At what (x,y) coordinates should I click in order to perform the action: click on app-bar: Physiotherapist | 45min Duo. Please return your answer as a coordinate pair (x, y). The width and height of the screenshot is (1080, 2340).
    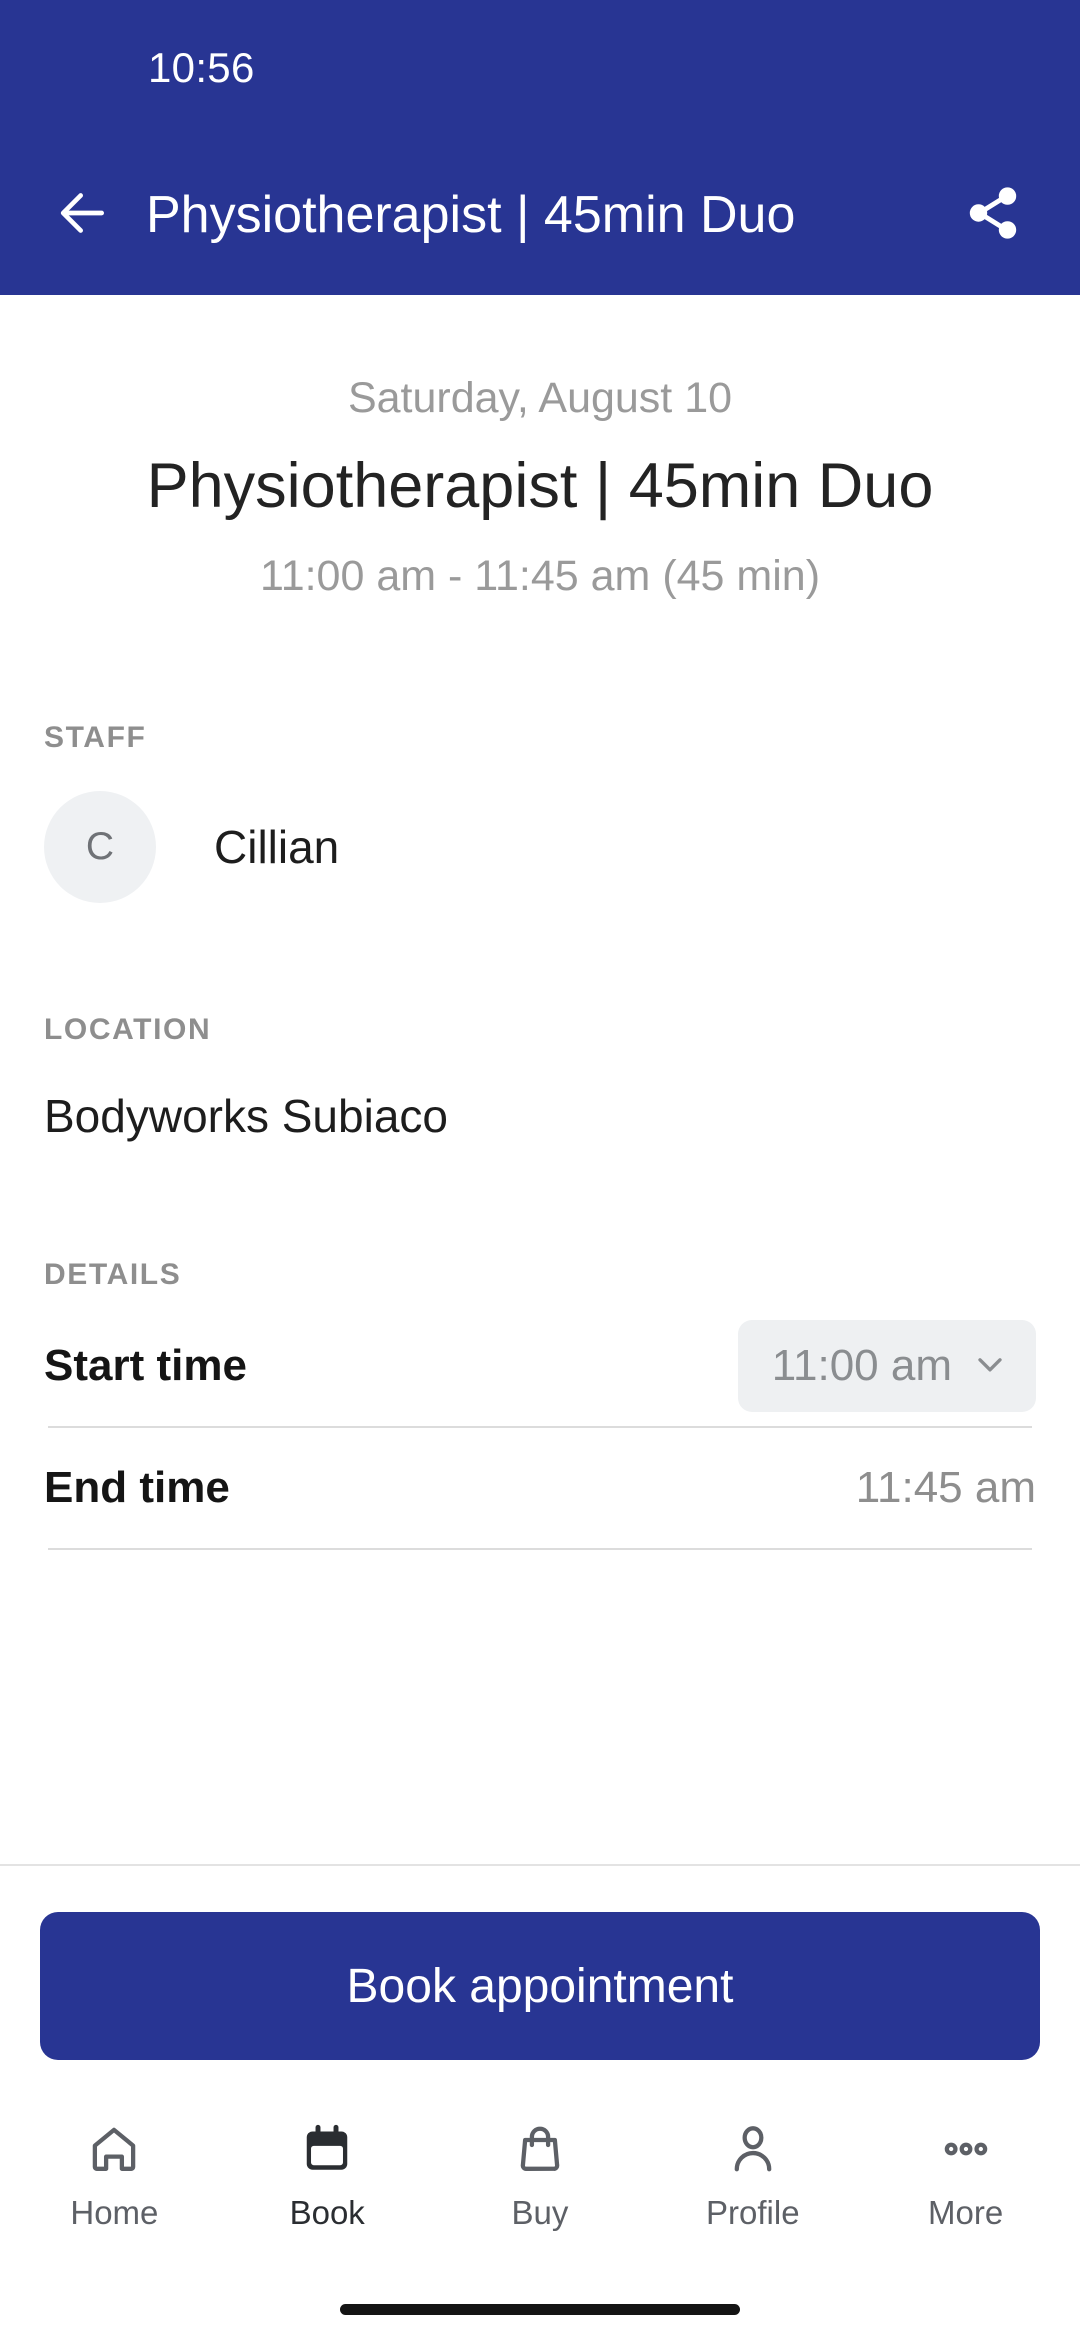
    Looking at the image, I should click on (540, 215).